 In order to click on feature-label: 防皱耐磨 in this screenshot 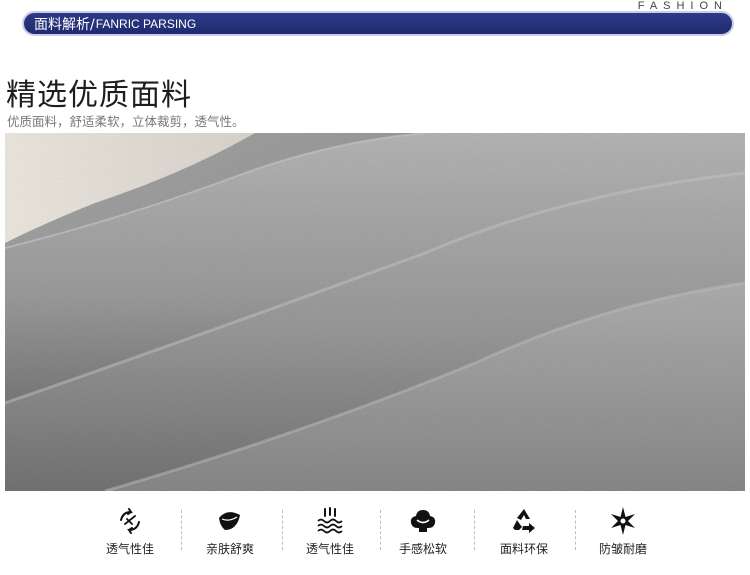, I will do `click(622, 549)`.